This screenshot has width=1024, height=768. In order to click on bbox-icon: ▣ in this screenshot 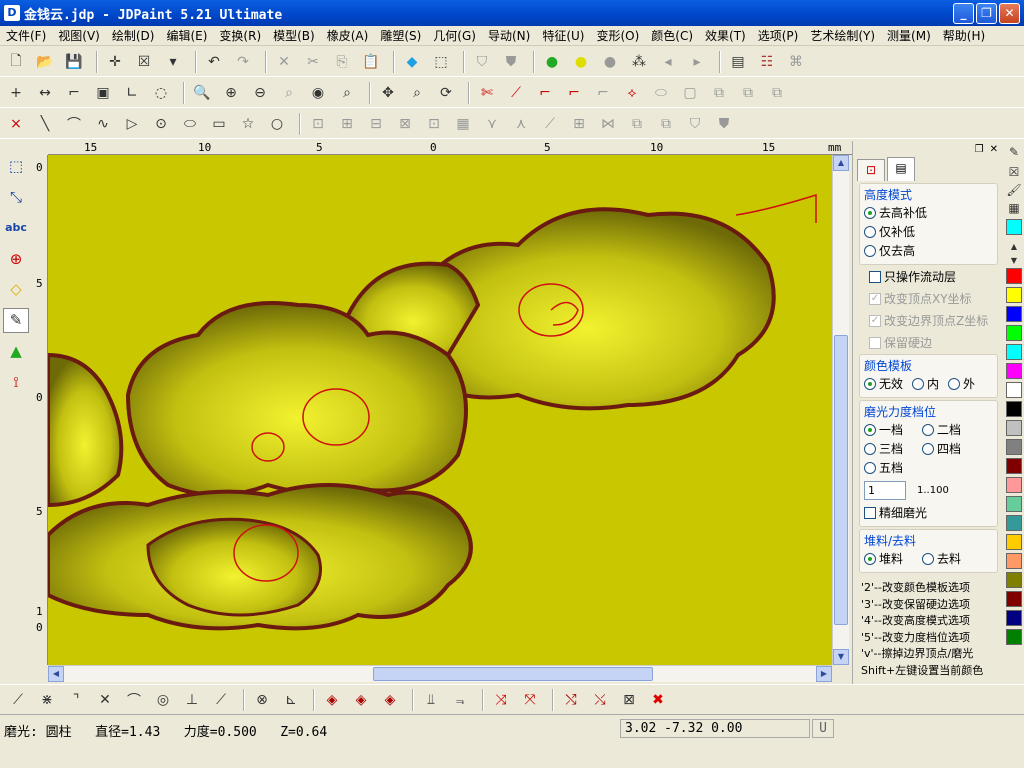, I will do `click(103, 93)`.